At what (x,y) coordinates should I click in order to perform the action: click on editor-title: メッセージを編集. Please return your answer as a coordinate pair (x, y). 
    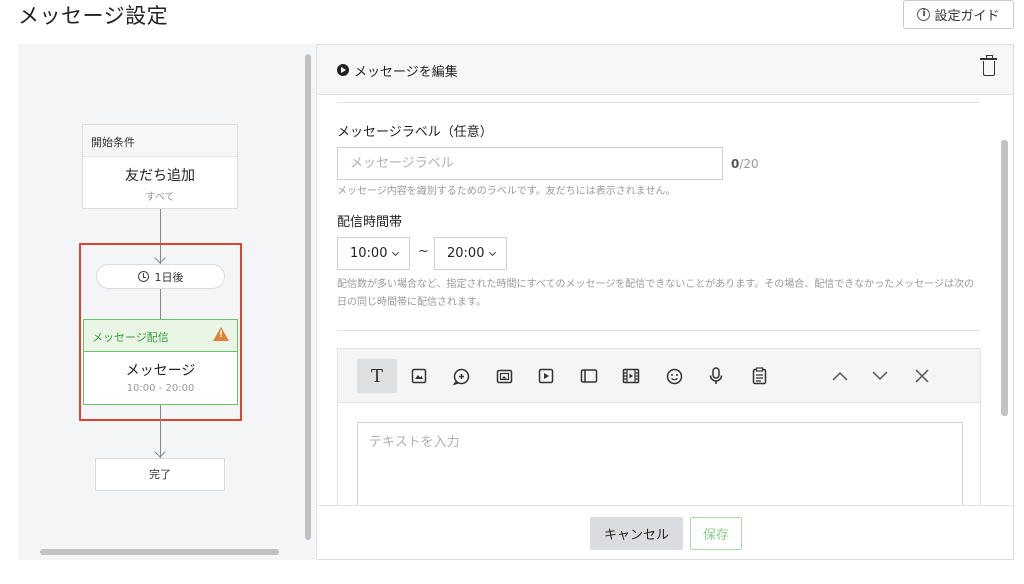
    Looking at the image, I should click on (406, 72).